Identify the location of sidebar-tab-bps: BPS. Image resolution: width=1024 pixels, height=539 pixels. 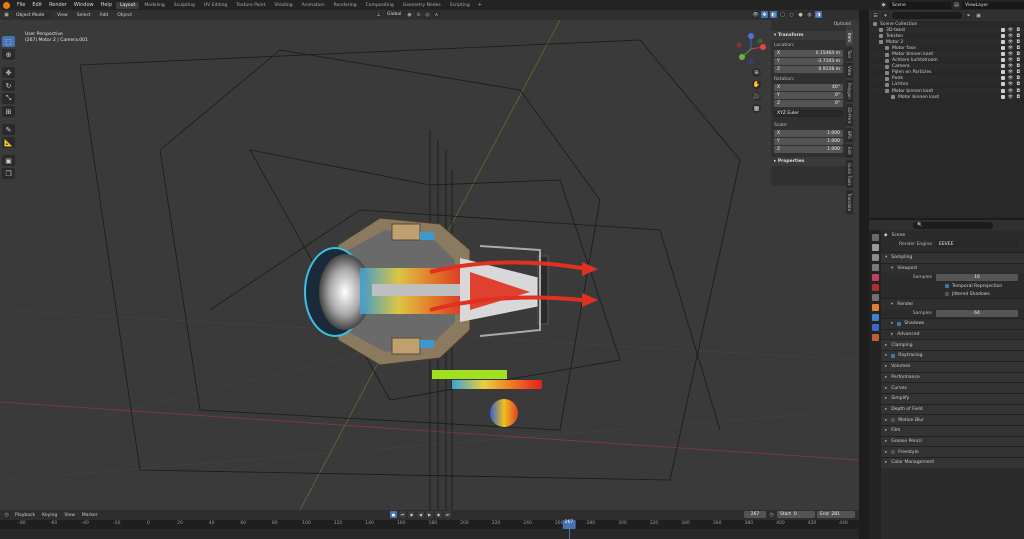
(849, 135).